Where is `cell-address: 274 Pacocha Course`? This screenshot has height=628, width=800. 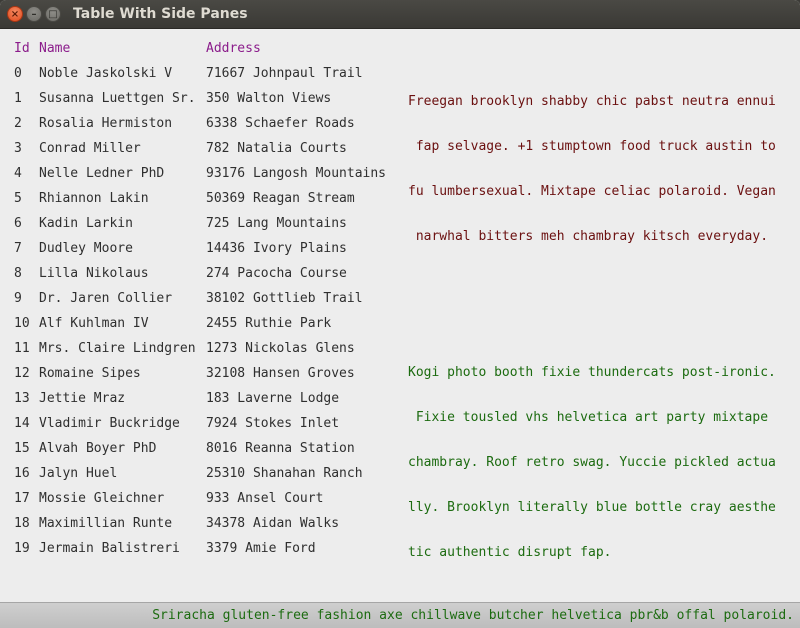
cell-address: 274 Pacocha Course is located at coordinates (276, 273).